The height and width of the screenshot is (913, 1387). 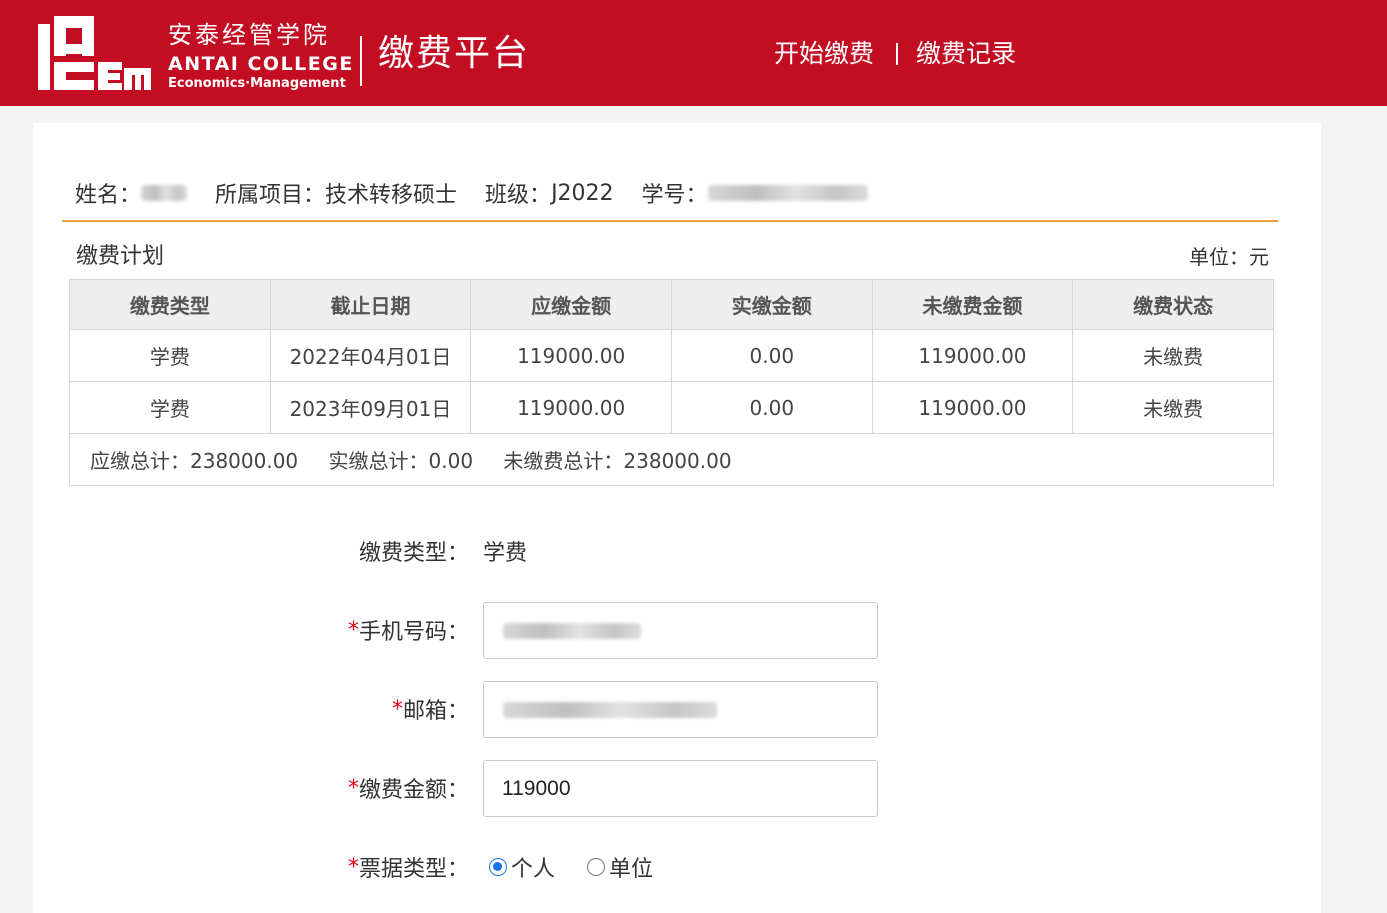 I want to click on total-unpaid-label: 未缴费总计：, so click(x=563, y=461).